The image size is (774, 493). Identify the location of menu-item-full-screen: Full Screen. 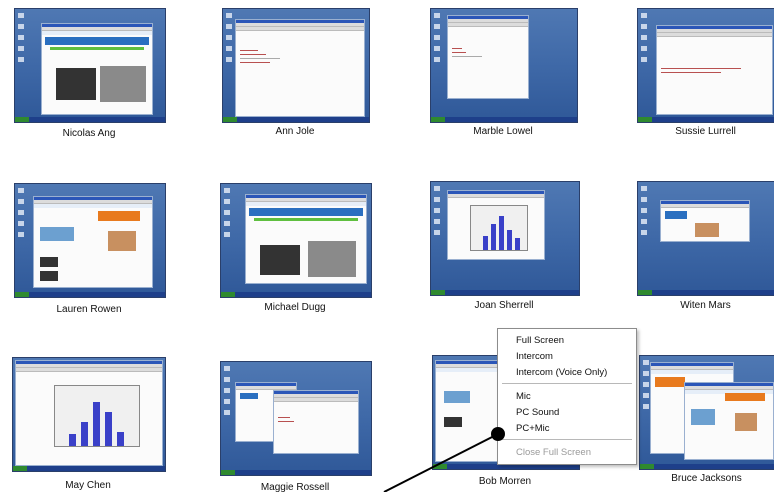
(540, 340).